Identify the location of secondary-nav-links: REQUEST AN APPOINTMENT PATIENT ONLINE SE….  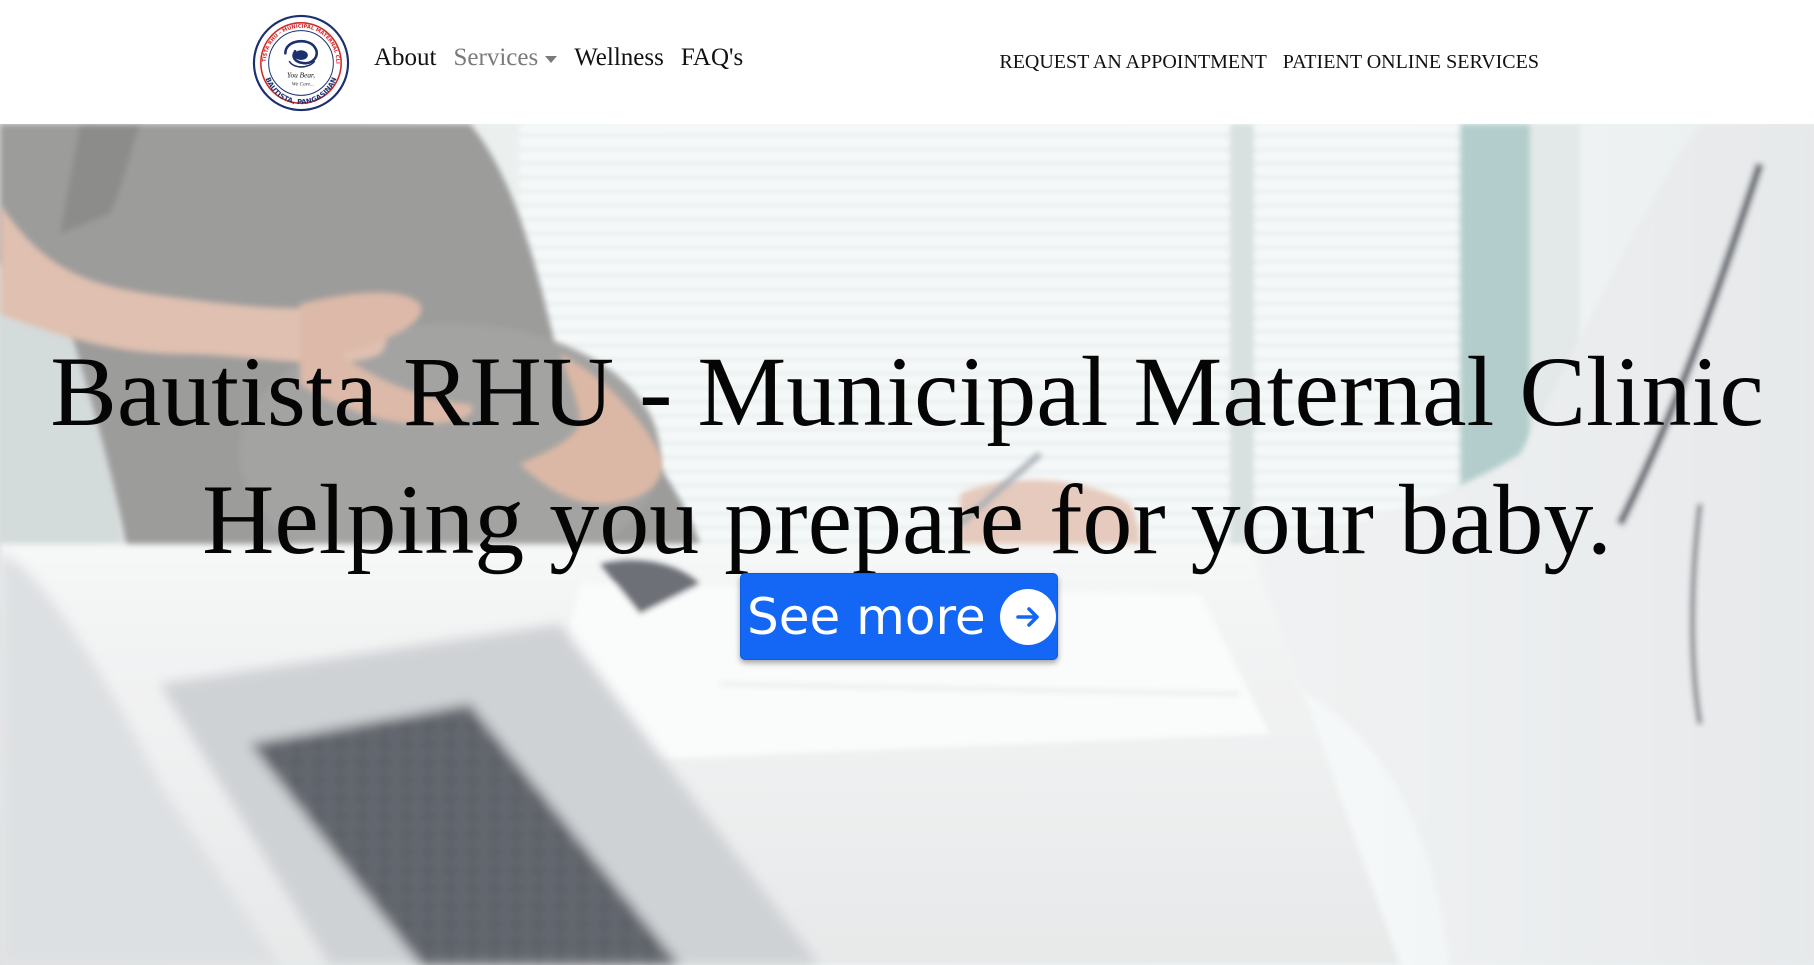
(1261, 62).